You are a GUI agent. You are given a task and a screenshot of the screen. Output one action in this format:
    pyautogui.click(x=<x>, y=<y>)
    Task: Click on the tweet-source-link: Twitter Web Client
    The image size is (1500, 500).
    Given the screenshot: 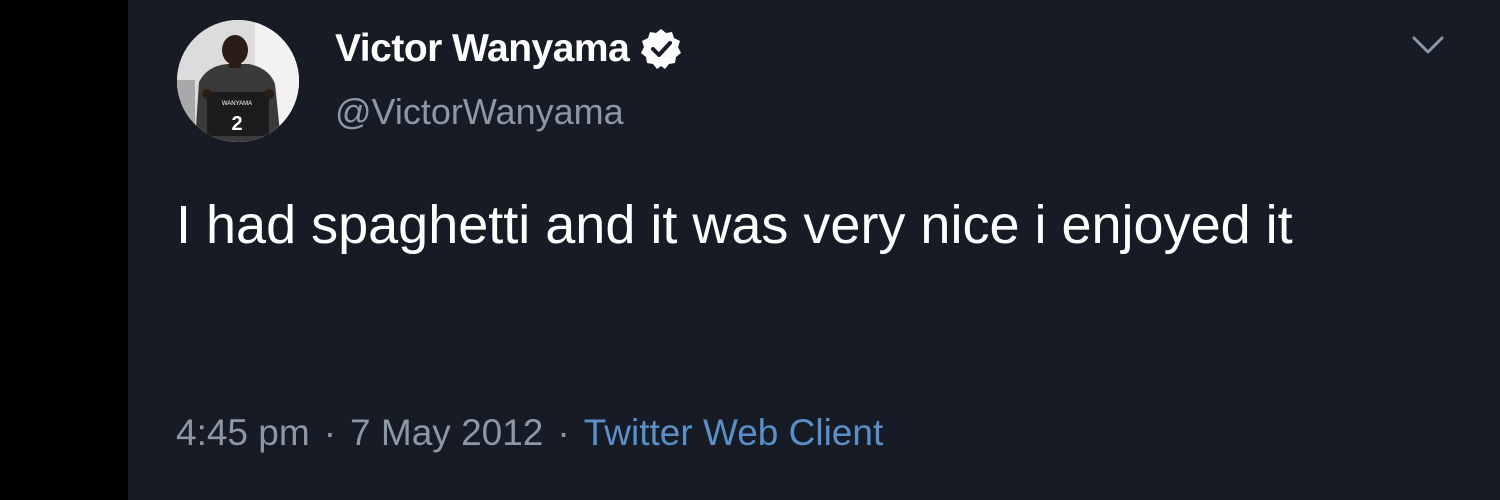 What is the action you would take?
    pyautogui.click(x=734, y=433)
    